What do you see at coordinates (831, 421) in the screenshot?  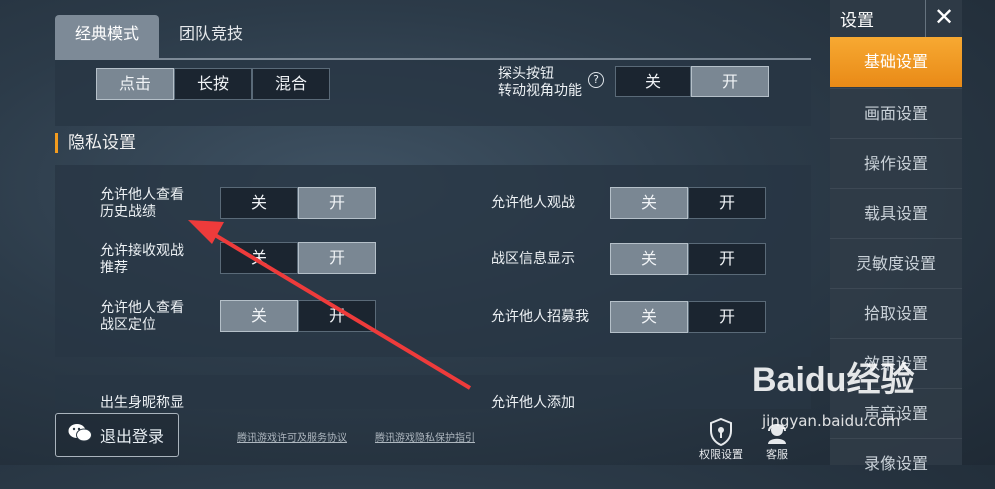 I see `baidu-watermark-url: jingyan.baidu.com` at bounding box center [831, 421].